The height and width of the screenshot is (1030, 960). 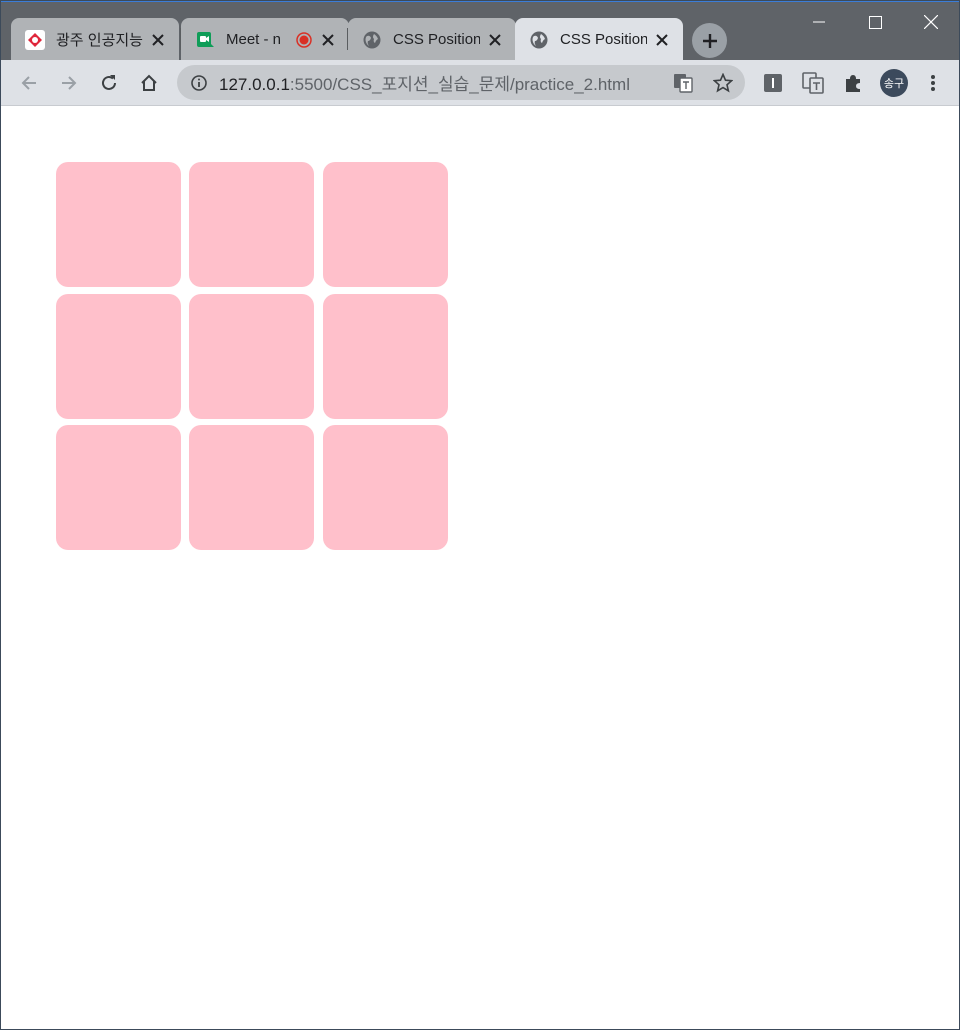 I want to click on arrow-left-icon, so click(x=28, y=83).